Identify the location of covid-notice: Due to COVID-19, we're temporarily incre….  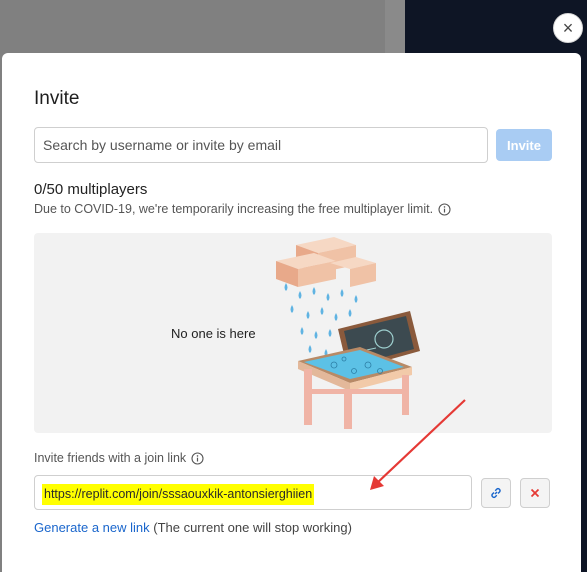
(242, 209).